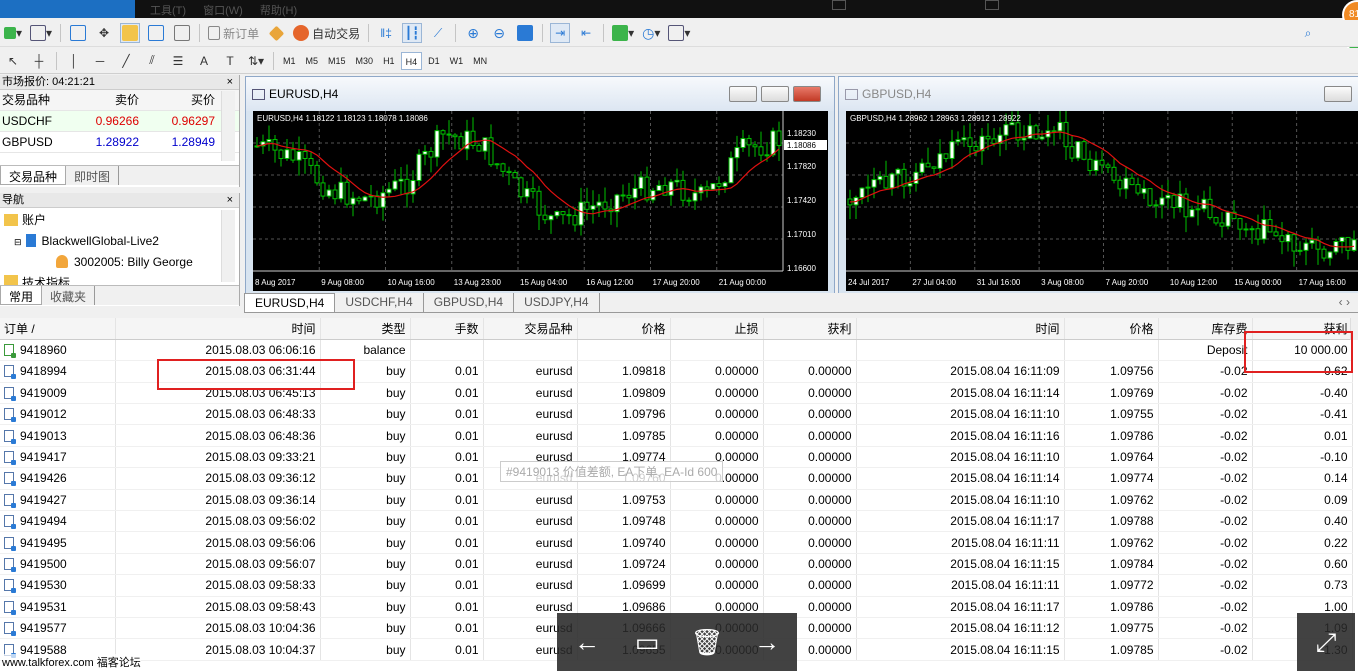  Describe the element at coordinates (1308, 33) in the screenshot. I see `search-button: ⌕` at that location.